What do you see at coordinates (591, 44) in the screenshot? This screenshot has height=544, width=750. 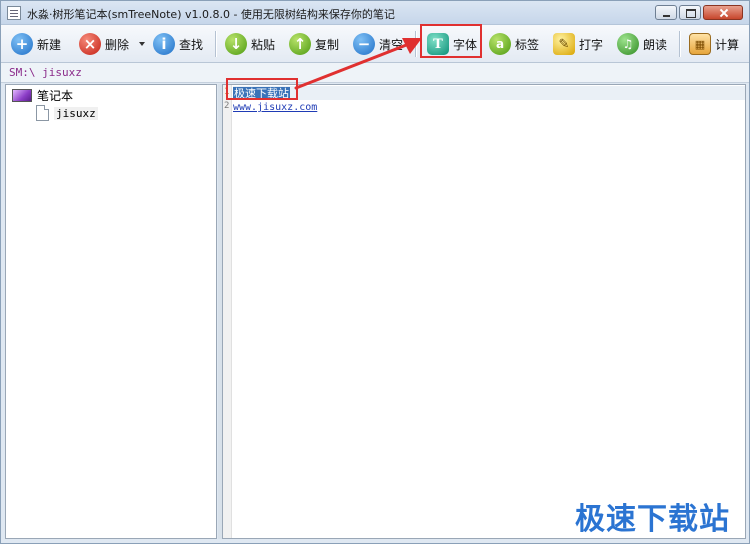 I see `type-label: 打字` at bounding box center [591, 44].